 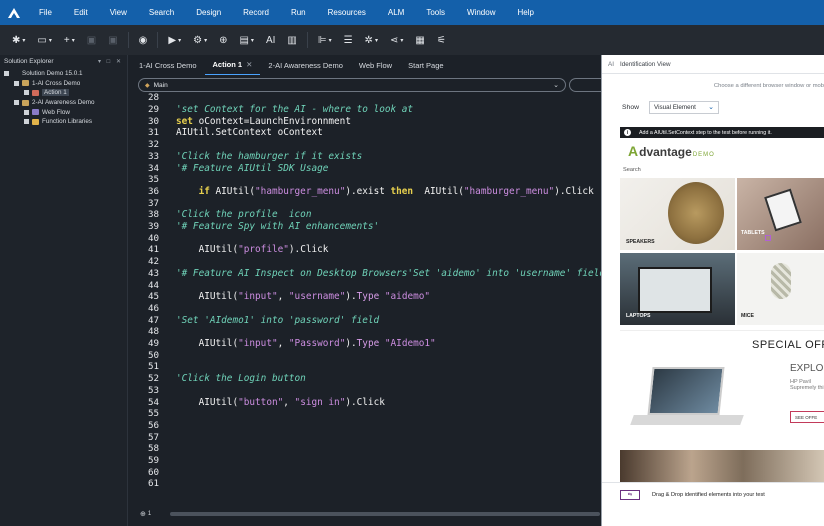 I want to click on scope-dropdown: ◆ Main ⌄, so click(x=352, y=85).